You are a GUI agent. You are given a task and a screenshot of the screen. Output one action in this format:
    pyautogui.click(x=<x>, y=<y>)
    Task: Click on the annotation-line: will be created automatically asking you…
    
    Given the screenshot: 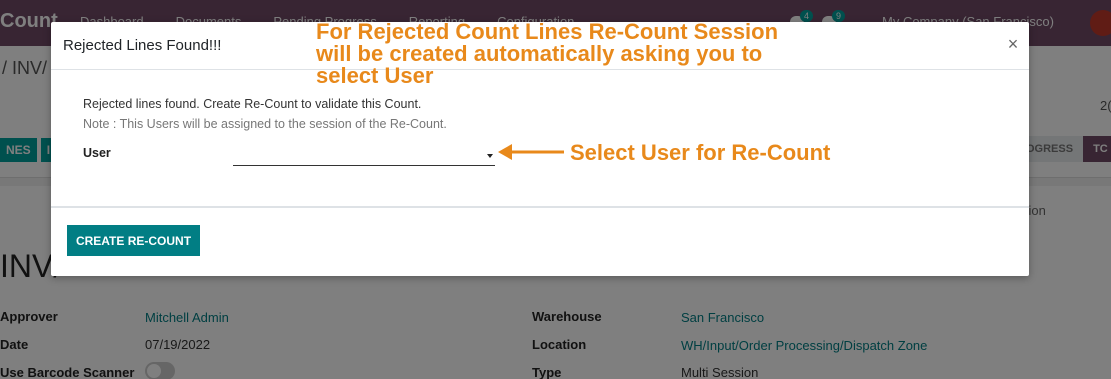 What is the action you would take?
    pyautogui.click(x=539, y=53)
    